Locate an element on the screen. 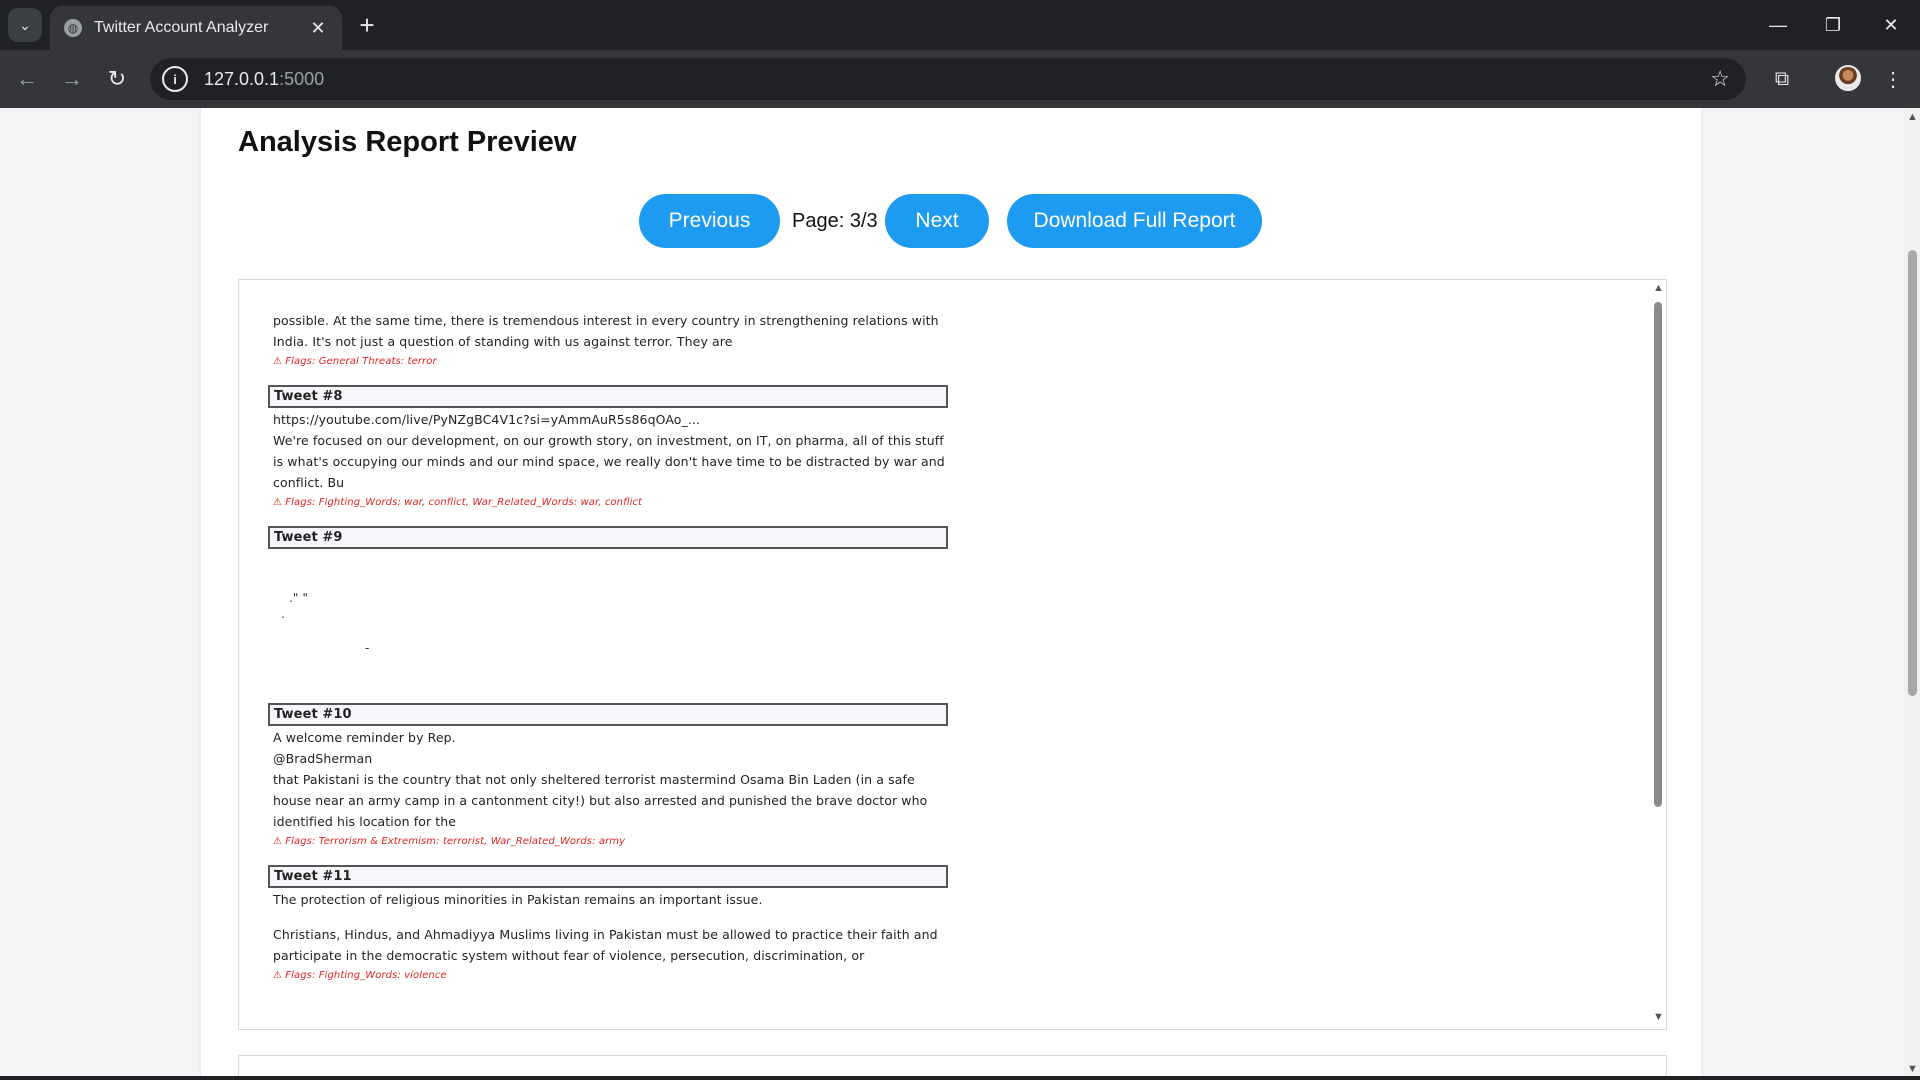 This screenshot has height=1080, width=1920. profile-avatar is located at coordinates (1848, 78).